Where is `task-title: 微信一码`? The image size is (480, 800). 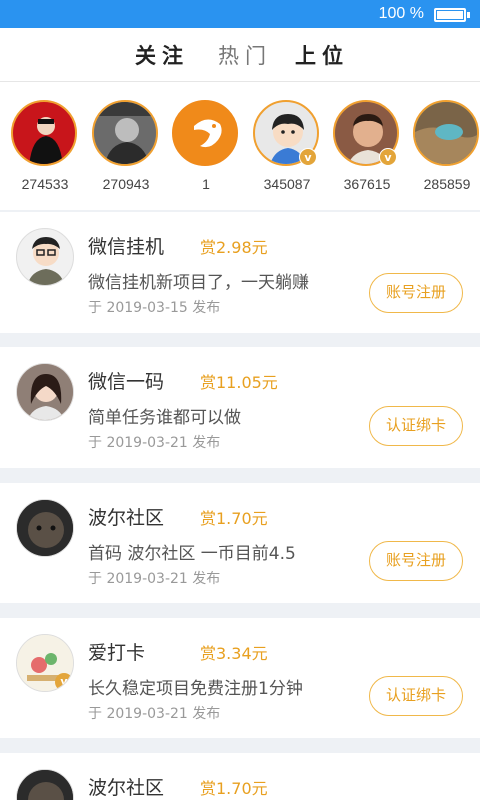
task-title: 微信一码 is located at coordinates (126, 382).